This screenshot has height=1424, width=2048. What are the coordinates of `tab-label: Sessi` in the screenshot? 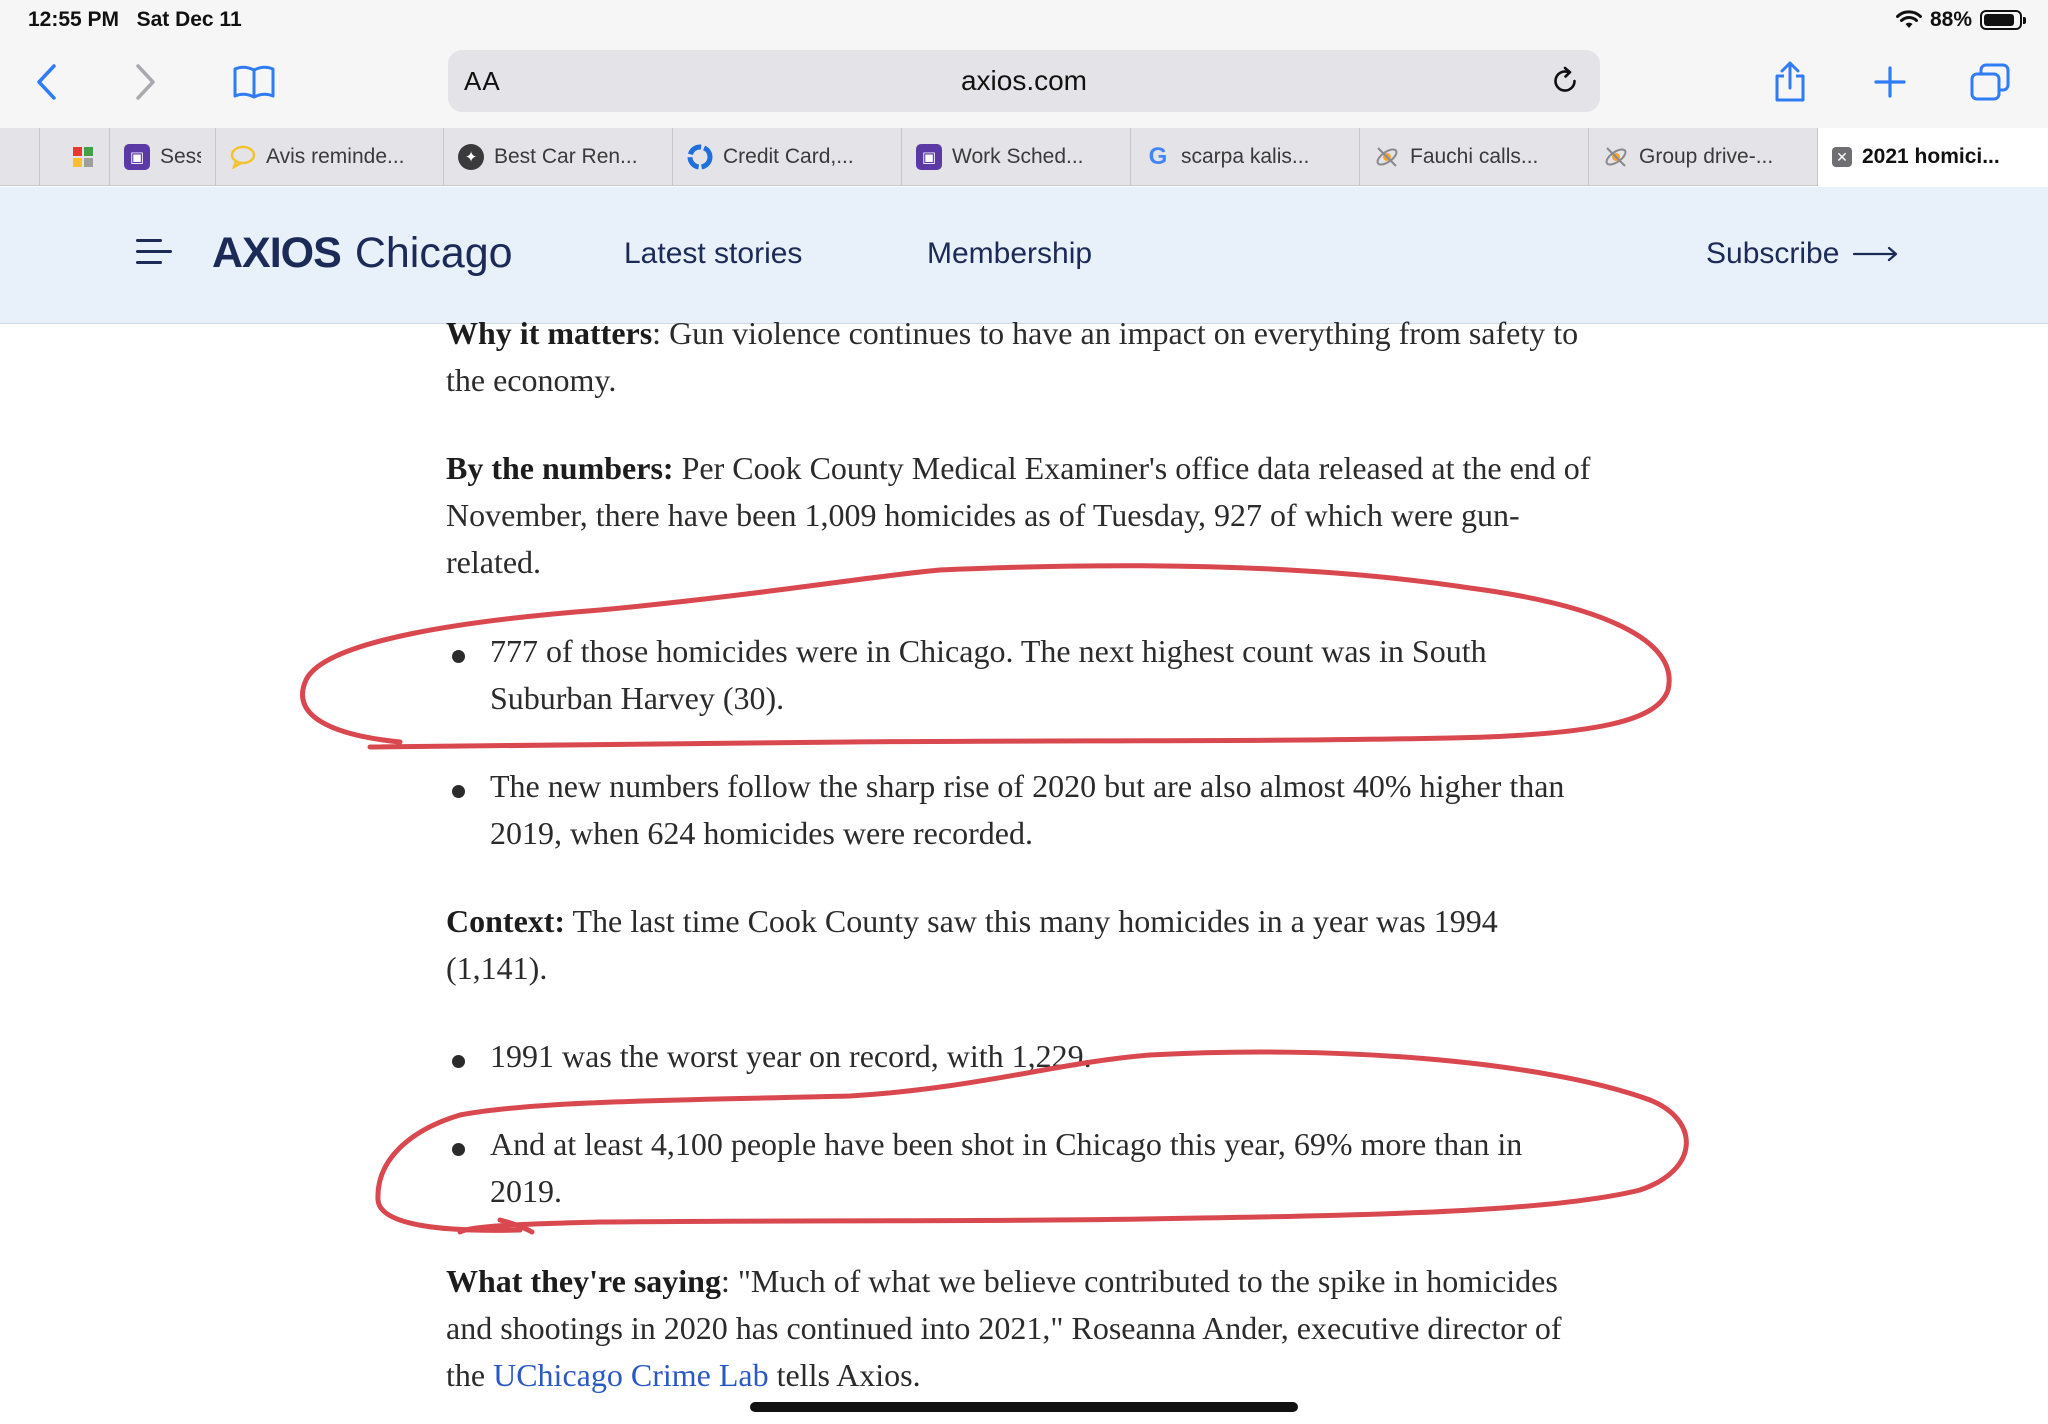 It's located at (180, 156).